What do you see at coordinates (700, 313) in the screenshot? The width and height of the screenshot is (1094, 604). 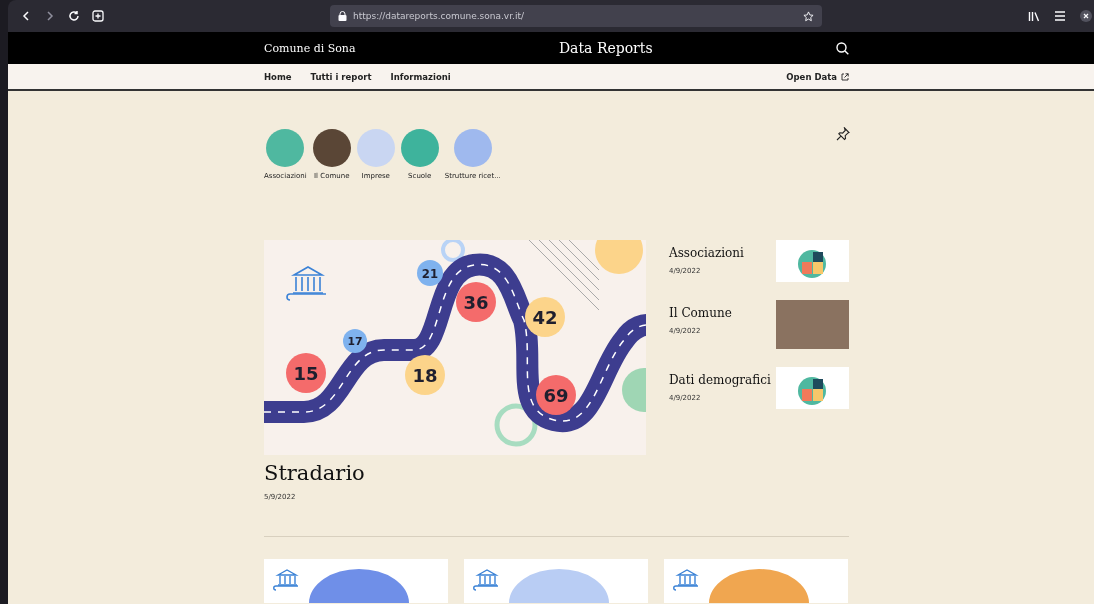 I see `report-title: Il Comune` at bounding box center [700, 313].